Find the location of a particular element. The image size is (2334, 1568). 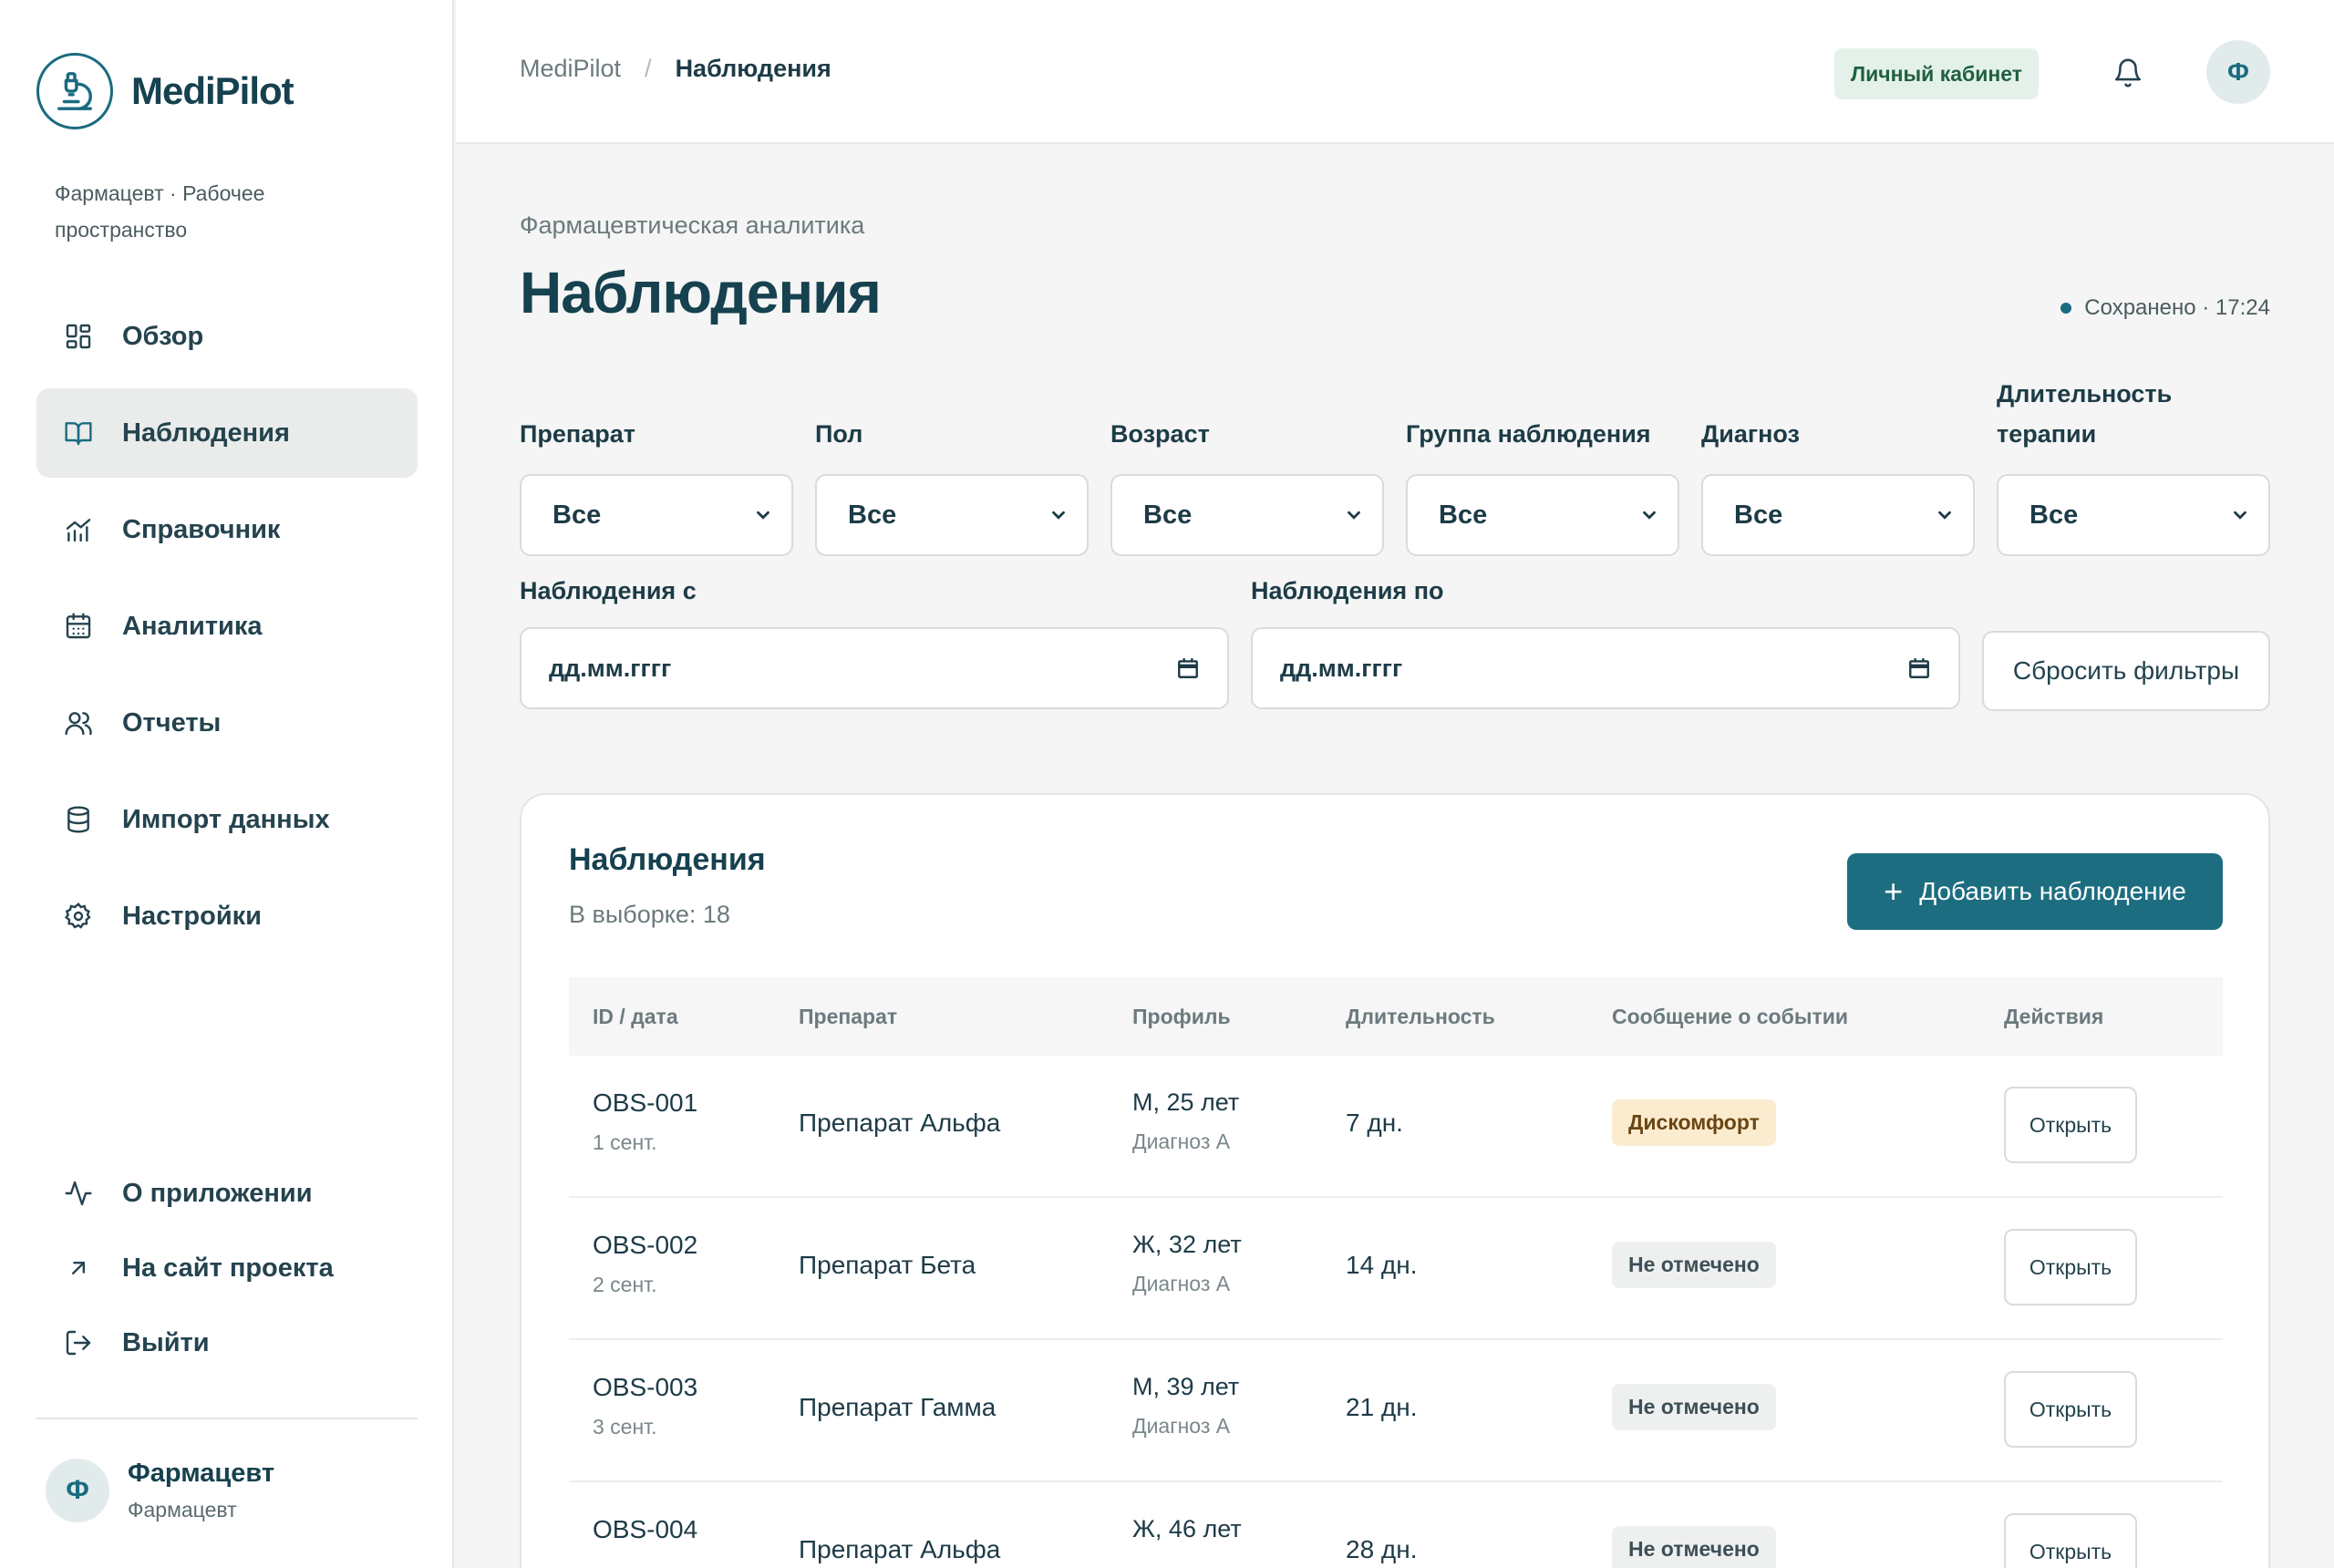

nav-item-observations: Наблюдения is located at coordinates (227, 433).